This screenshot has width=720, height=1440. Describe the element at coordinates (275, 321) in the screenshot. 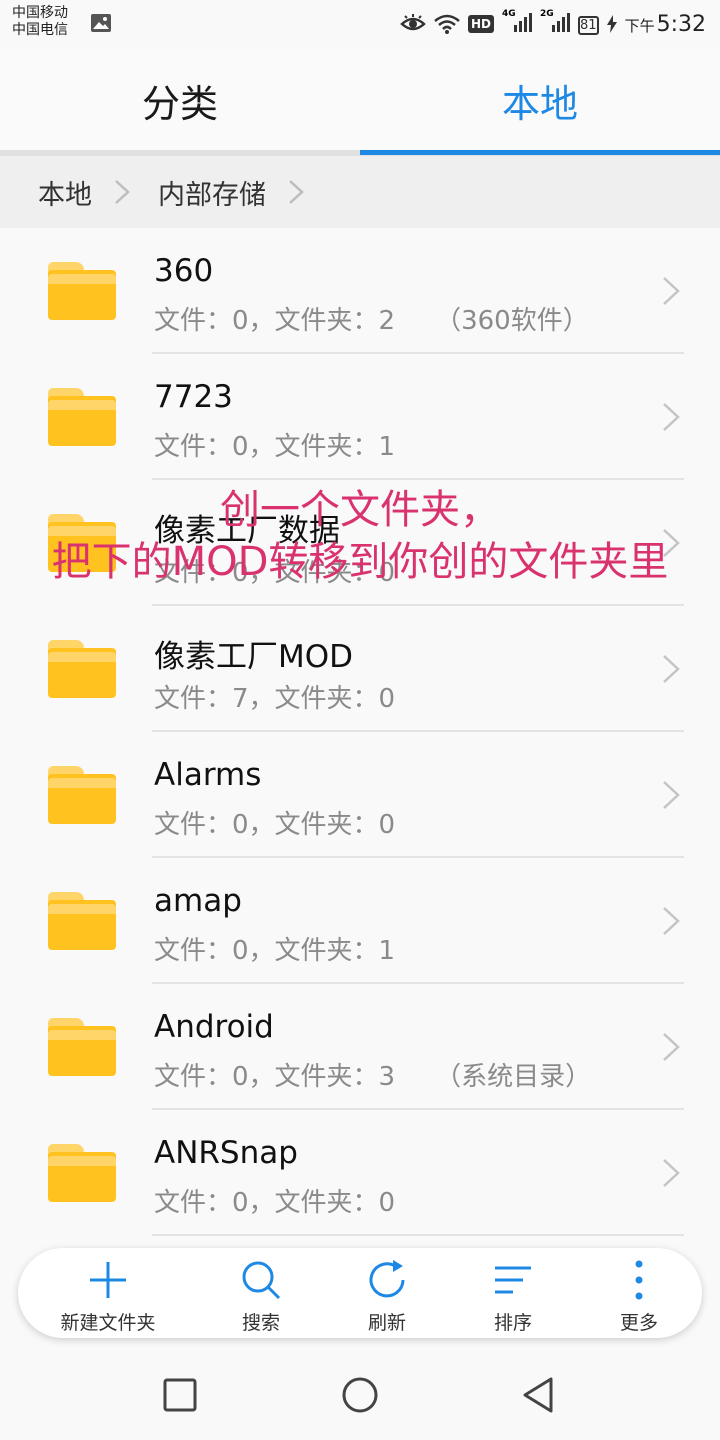

I see `folder-counts: 文件：0，文件夹：2` at that location.